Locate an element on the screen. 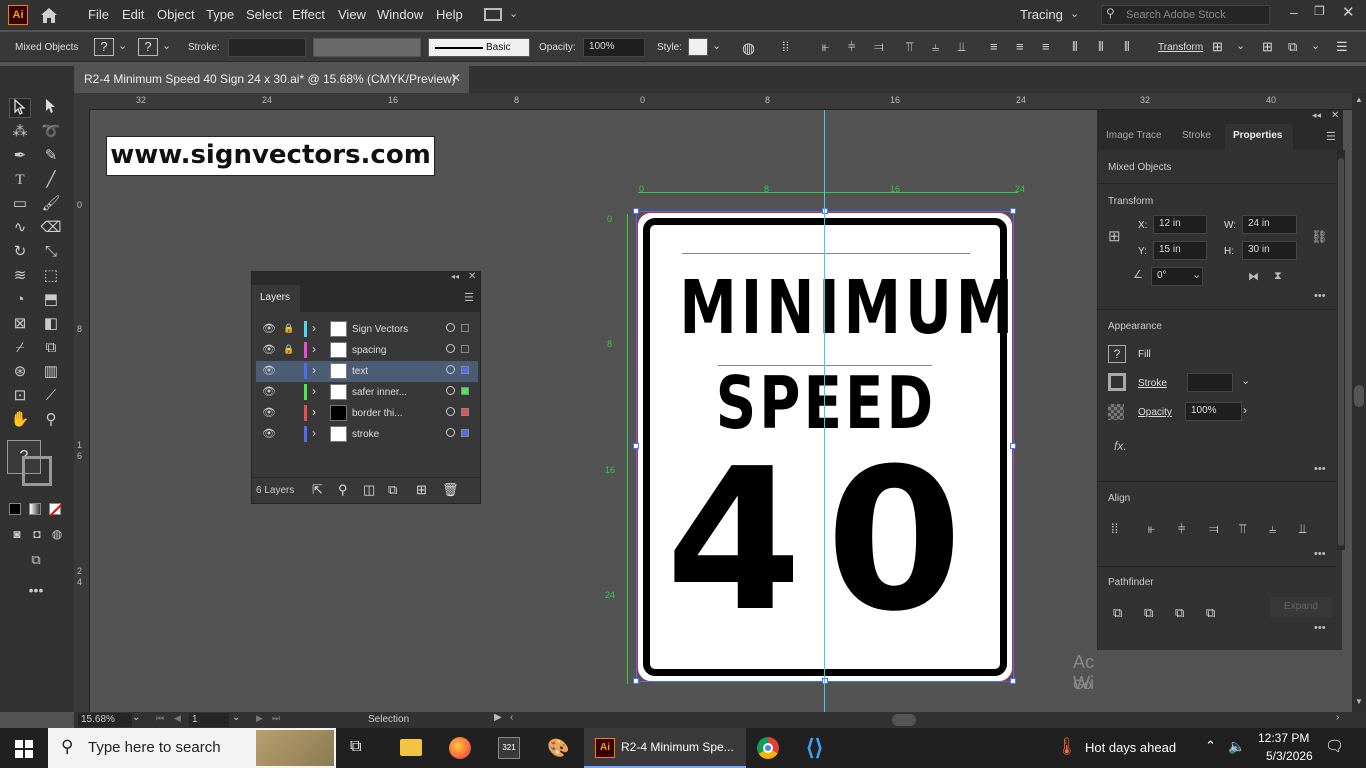  clipping-mask-icon: ◫ is located at coordinates (369, 490).